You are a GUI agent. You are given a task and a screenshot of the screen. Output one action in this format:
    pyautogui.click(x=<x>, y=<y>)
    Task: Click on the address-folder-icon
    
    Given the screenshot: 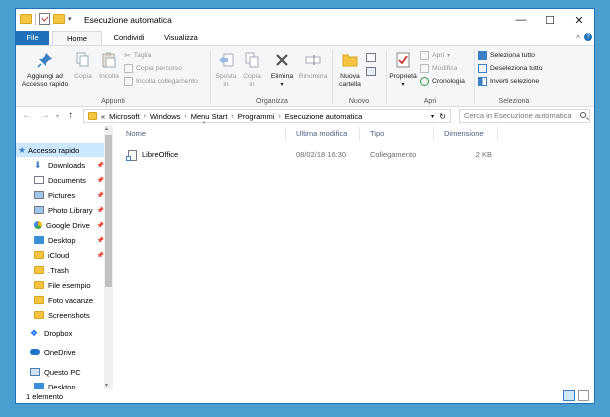 What is the action you would take?
    pyautogui.click(x=92, y=116)
    